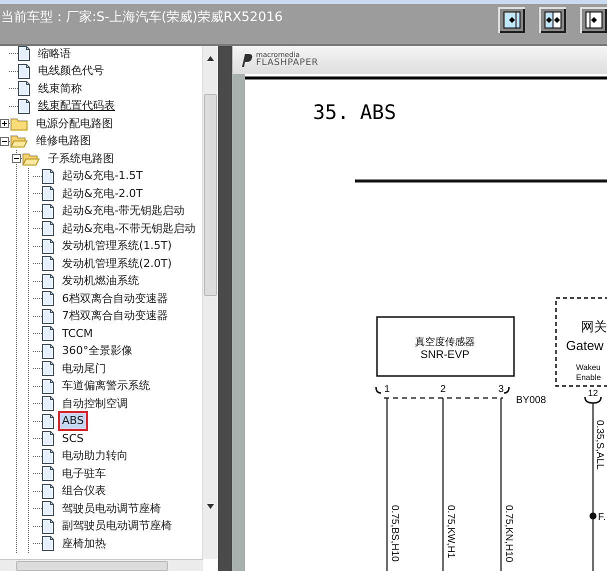 Image resolution: width=607 pixels, height=571 pixels. What do you see at coordinates (54, 55) in the screenshot?
I see `tree-item: 缩略语` at bounding box center [54, 55].